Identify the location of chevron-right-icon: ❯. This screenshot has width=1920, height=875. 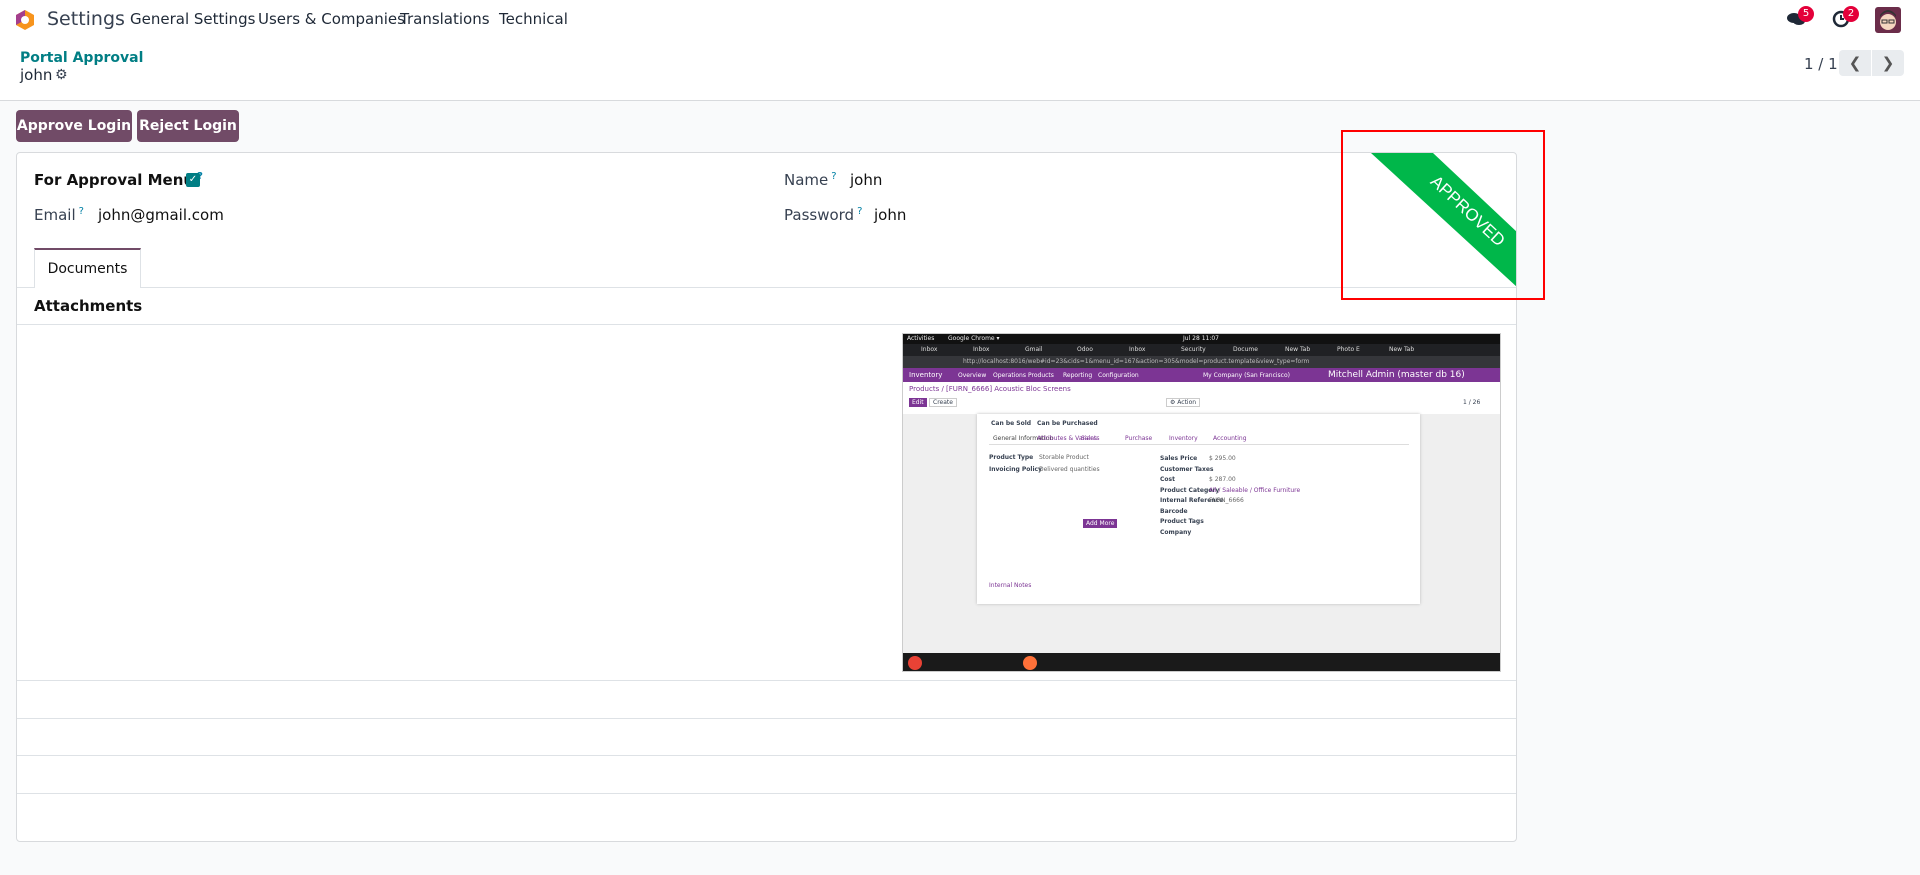
(1888, 63).